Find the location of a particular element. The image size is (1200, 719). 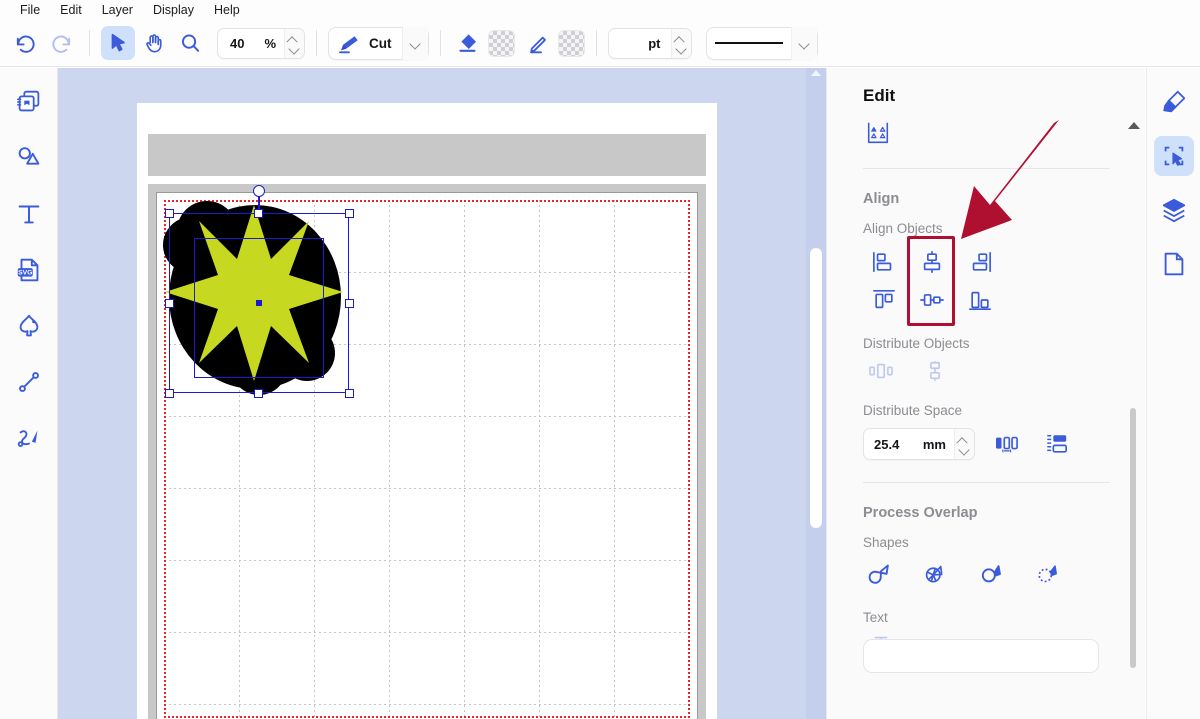

align-bottom-icon is located at coordinates (980, 300).